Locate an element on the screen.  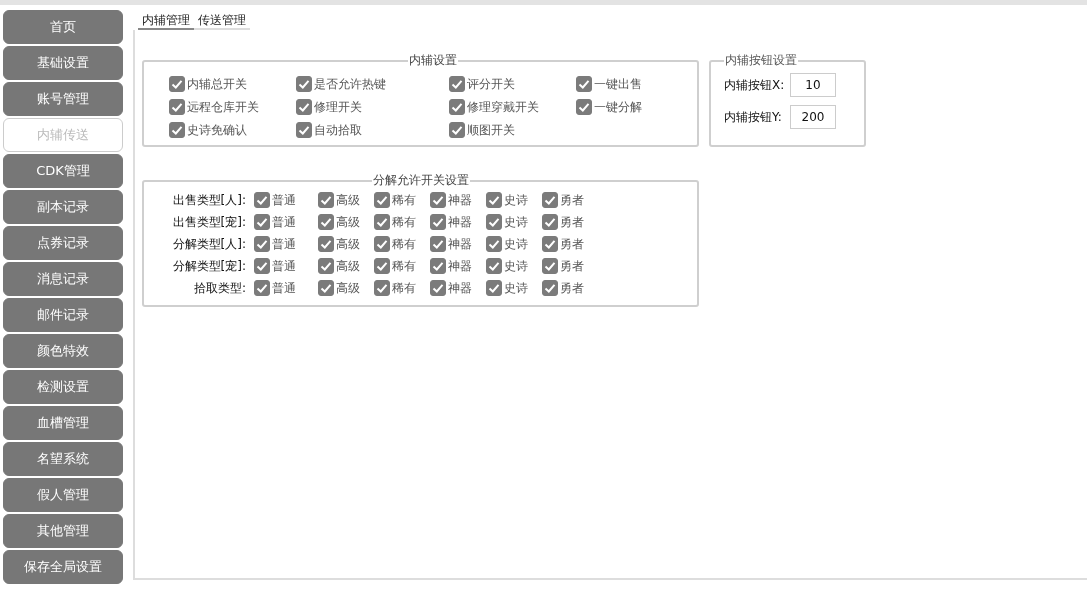
field-label: 内辅按钮X: is located at coordinates (755, 85).